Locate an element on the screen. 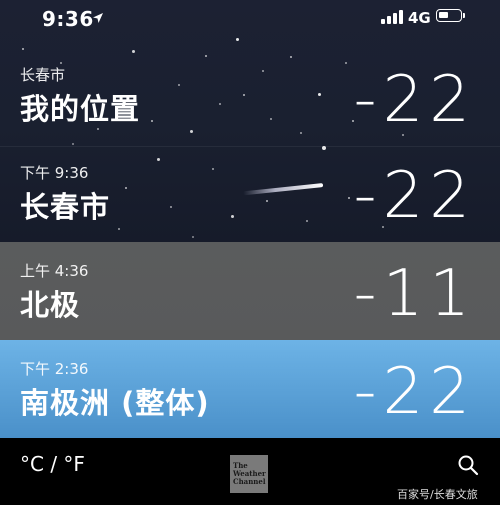  watermark-text: 百家号/长春文旅 is located at coordinates (437, 494).